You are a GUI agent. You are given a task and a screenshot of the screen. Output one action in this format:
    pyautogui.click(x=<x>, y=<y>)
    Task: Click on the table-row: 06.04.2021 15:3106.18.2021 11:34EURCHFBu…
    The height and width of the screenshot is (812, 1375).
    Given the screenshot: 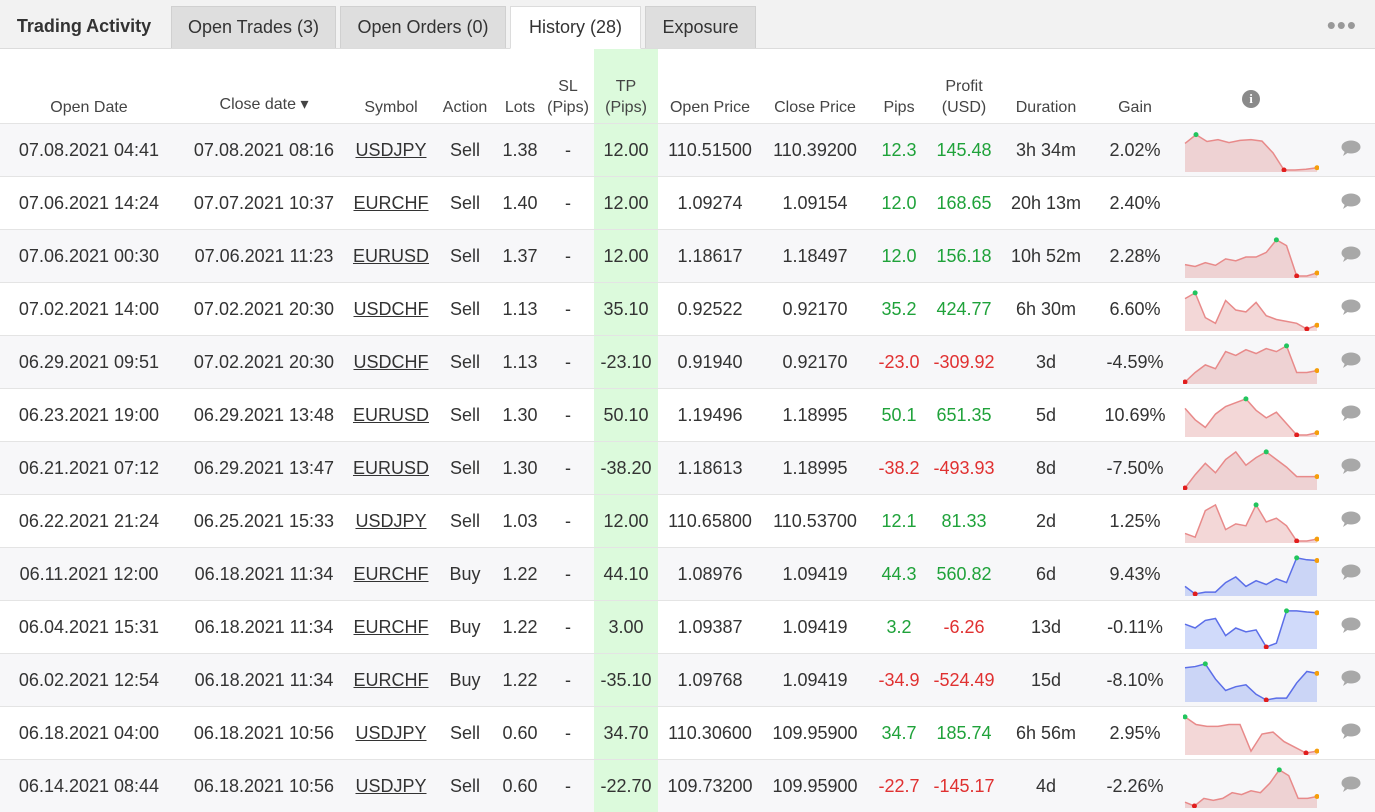 What is the action you would take?
    pyautogui.click(x=687, y=627)
    